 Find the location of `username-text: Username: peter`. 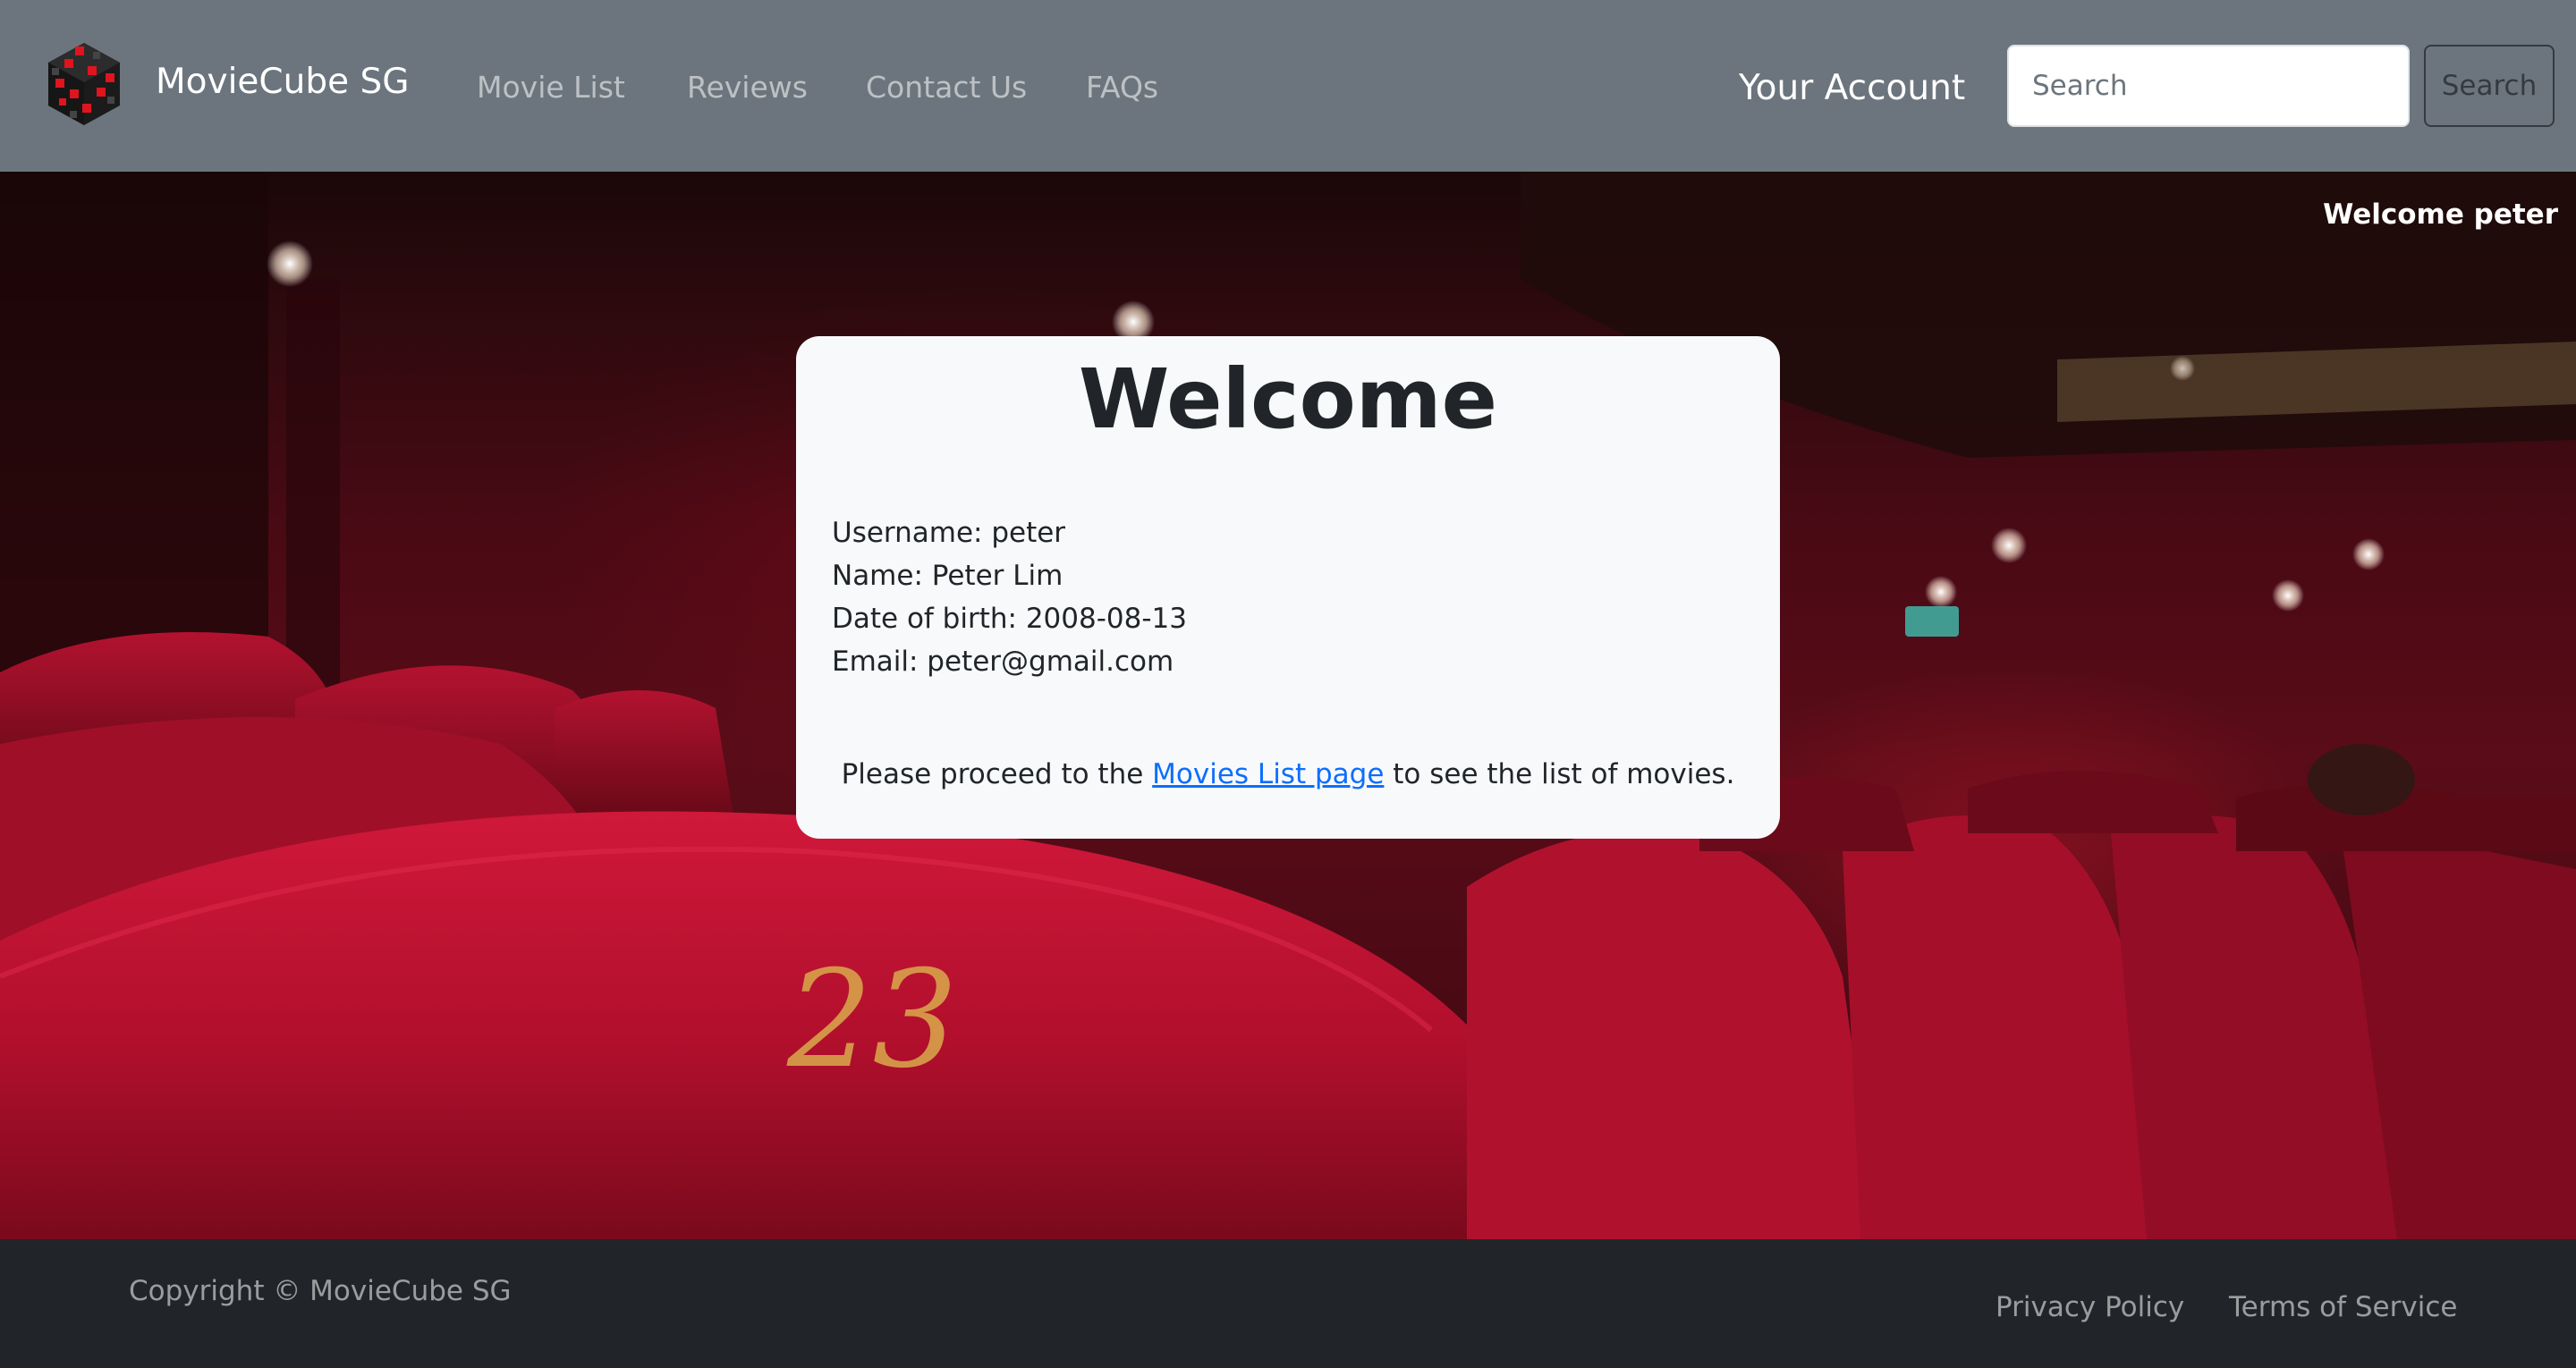

username-text: Username: peter is located at coordinates (949, 533).